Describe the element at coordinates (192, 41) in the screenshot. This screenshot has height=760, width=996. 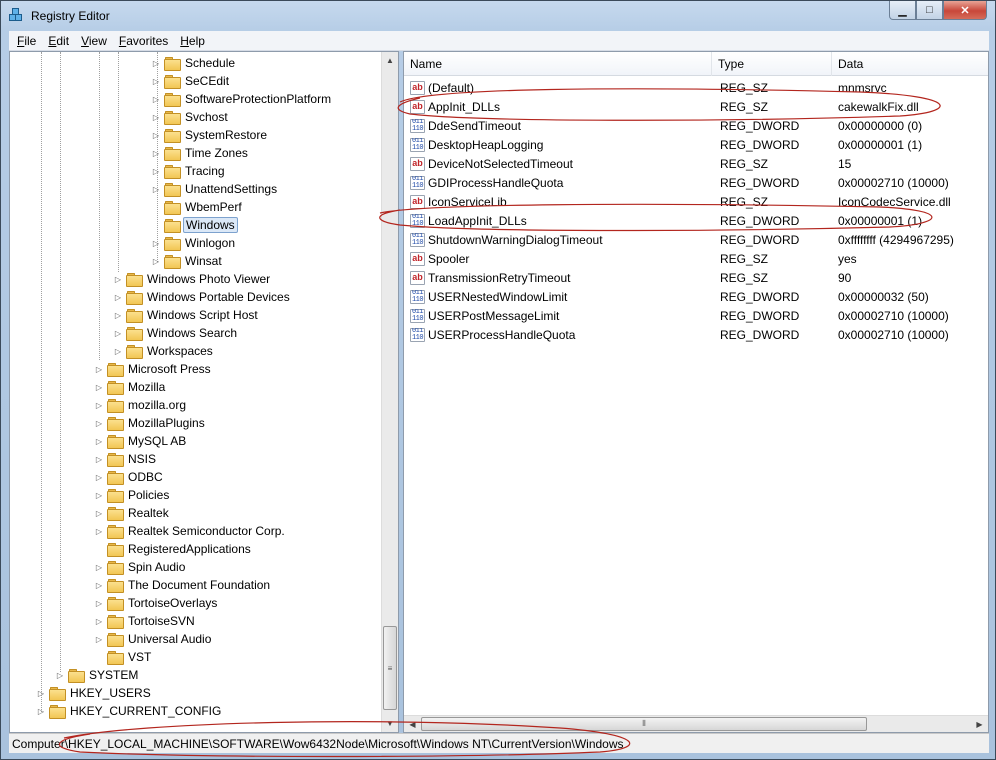
I see `menu-help: Help` at that location.